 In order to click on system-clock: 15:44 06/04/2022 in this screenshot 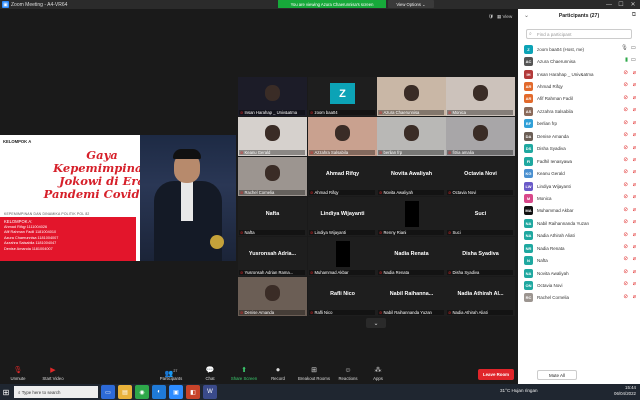, I will do `click(625, 391)`.